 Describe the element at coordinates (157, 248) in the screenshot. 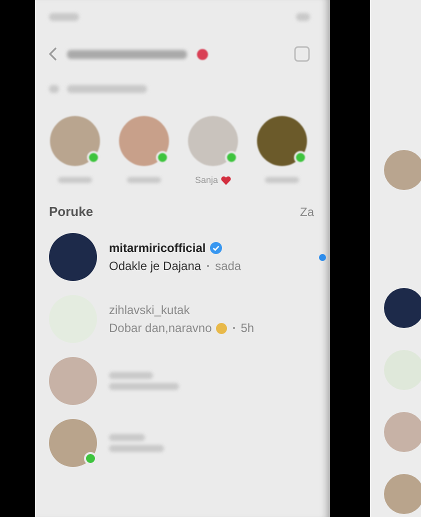

I see `username: mitarmiricofficial` at that location.